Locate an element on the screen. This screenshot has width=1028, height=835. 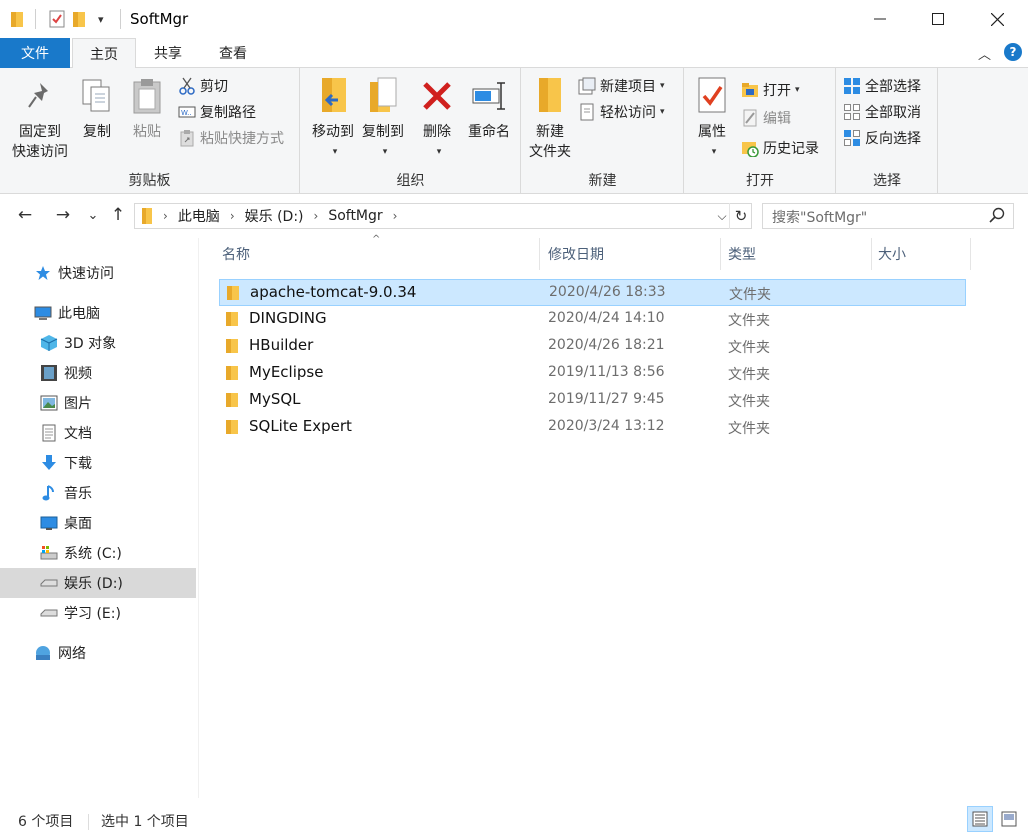
move-to-button: 移动到 ▾ is located at coordinates (333, 118).